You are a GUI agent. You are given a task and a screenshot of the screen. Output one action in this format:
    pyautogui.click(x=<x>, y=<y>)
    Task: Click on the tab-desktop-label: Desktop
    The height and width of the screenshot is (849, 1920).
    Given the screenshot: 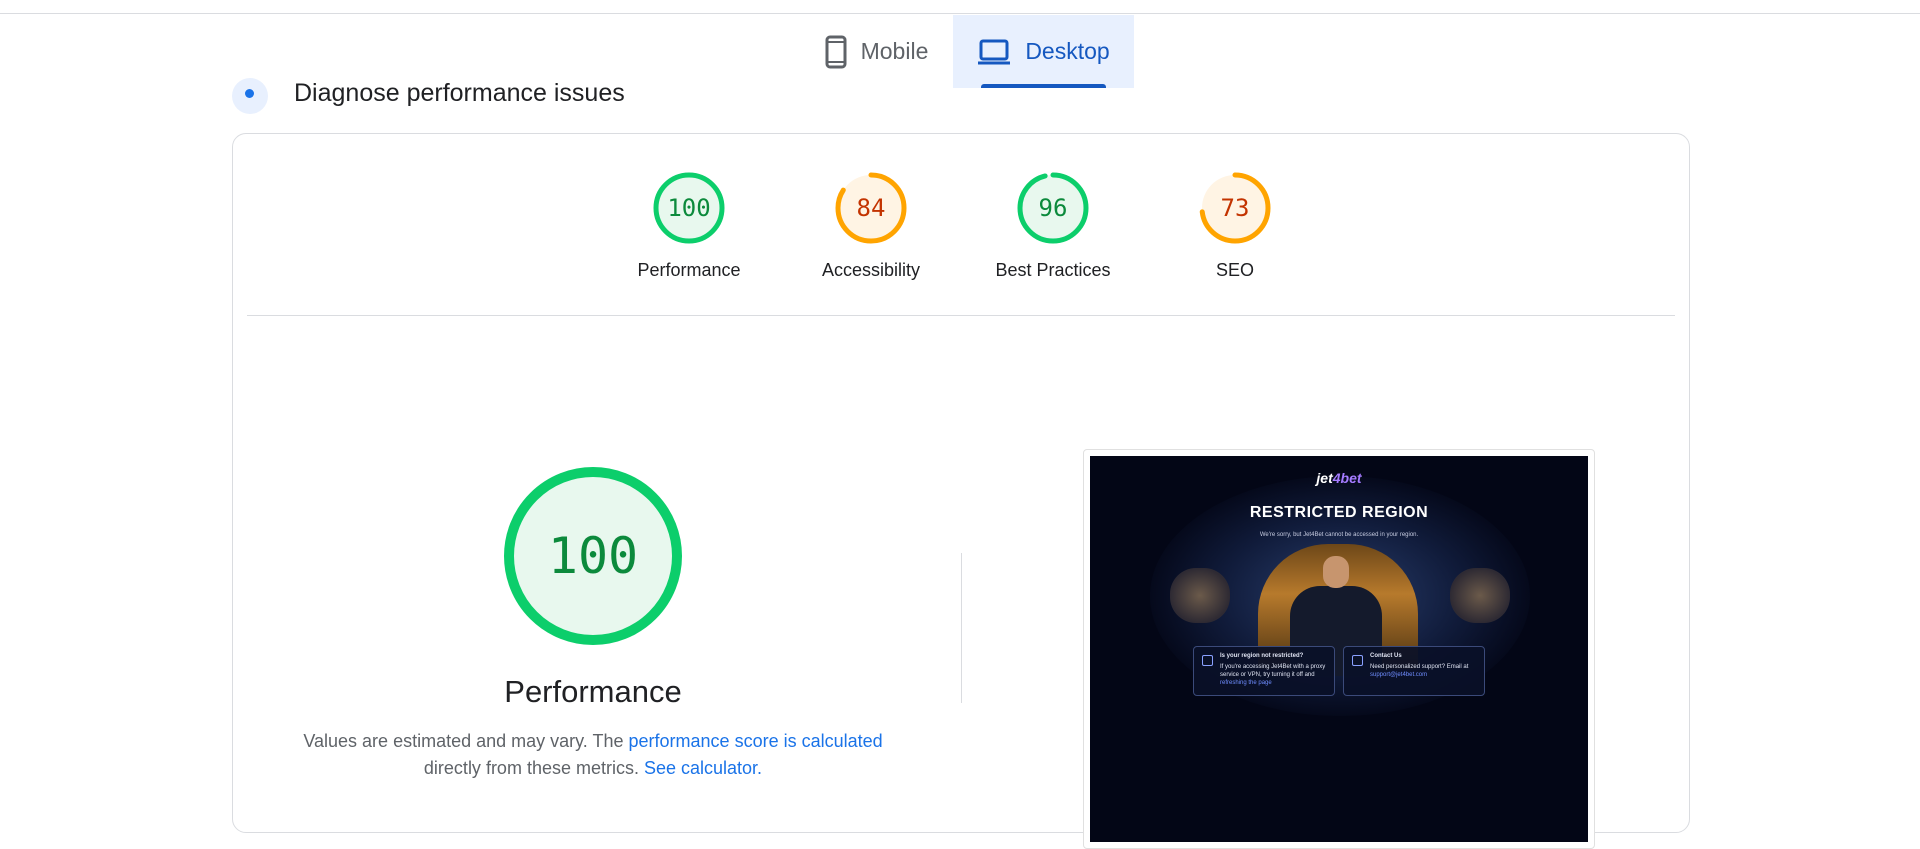 What is the action you would take?
    pyautogui.click(x=1067, y=51)
    